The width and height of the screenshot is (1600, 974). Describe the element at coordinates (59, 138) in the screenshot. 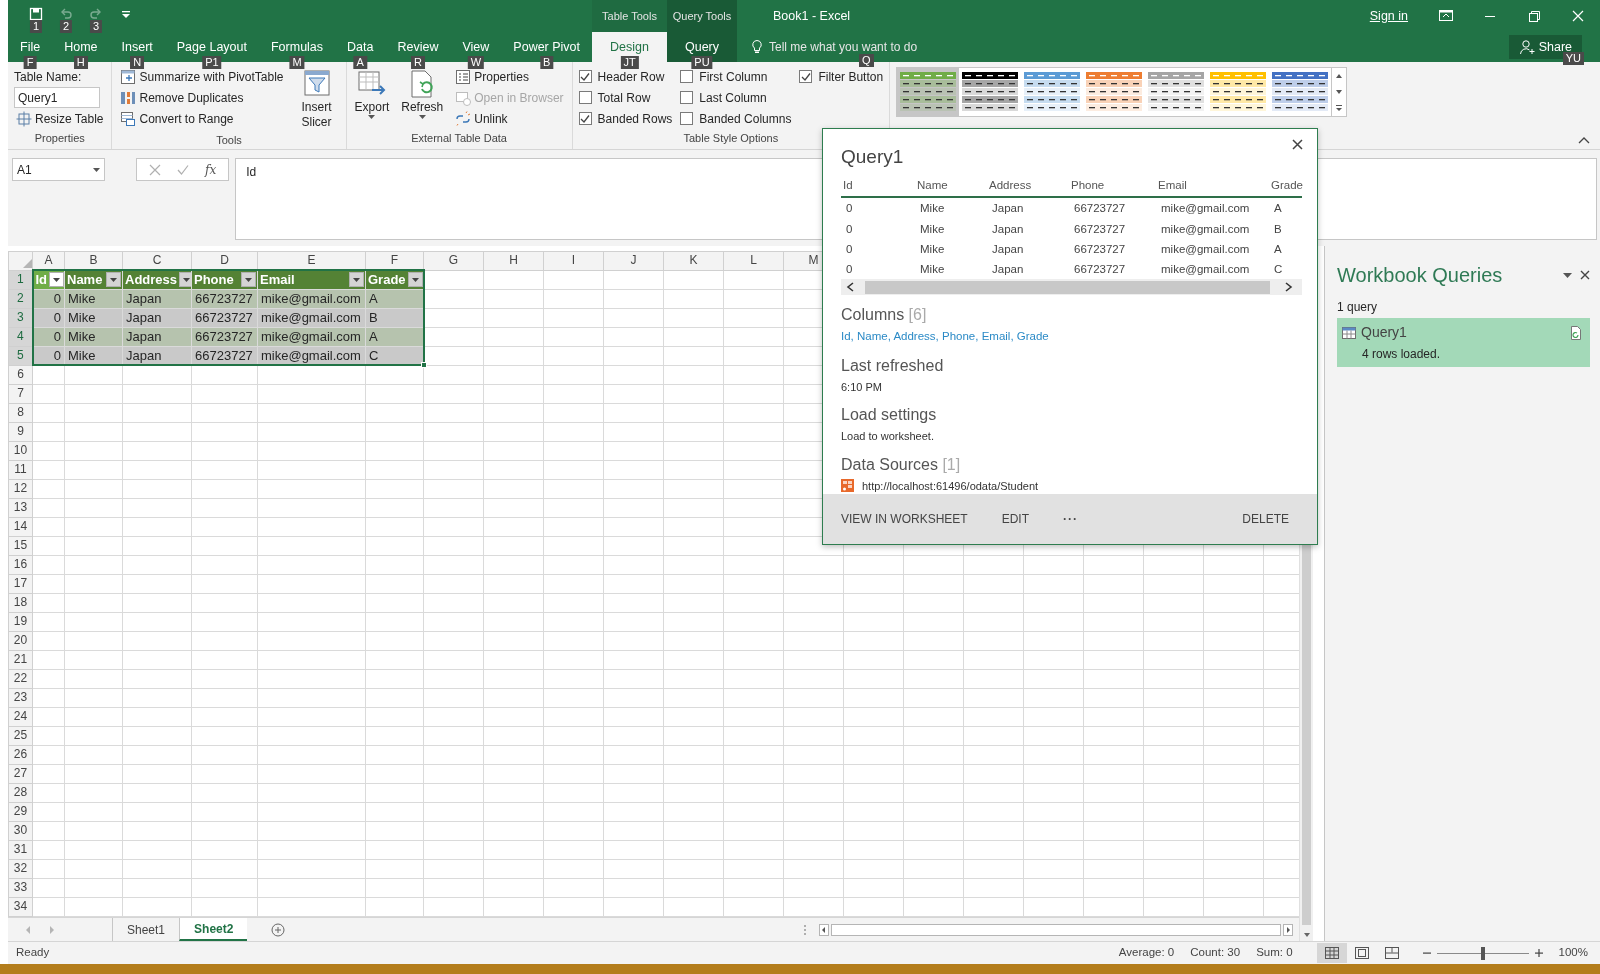

I see `group-label: Properties` at that location.